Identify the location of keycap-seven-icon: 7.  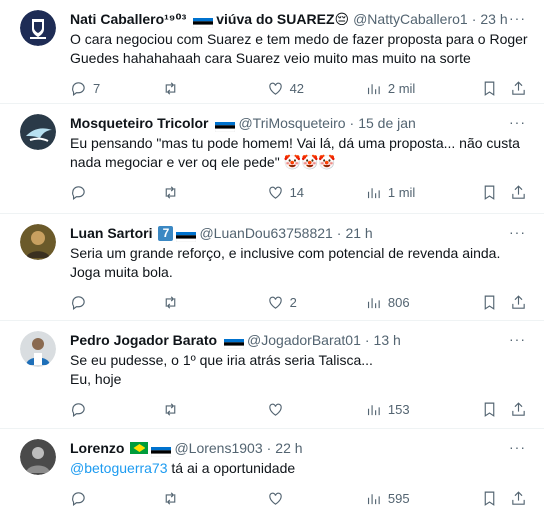
(166, 233).